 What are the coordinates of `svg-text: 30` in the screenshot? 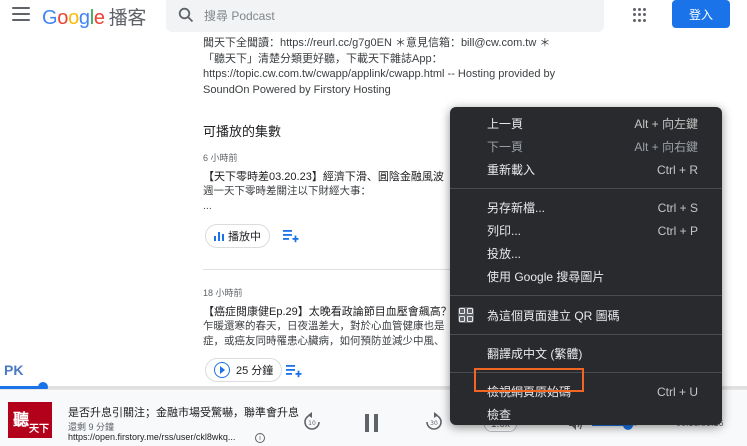 It's located at (434, 423).